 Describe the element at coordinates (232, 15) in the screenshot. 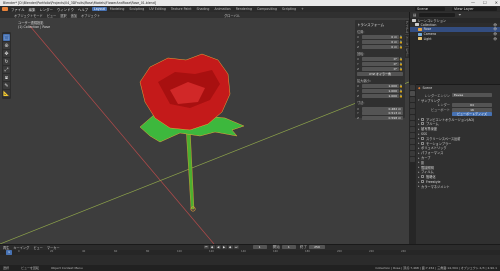

I see `transform-orientation: グローバル` at that location.